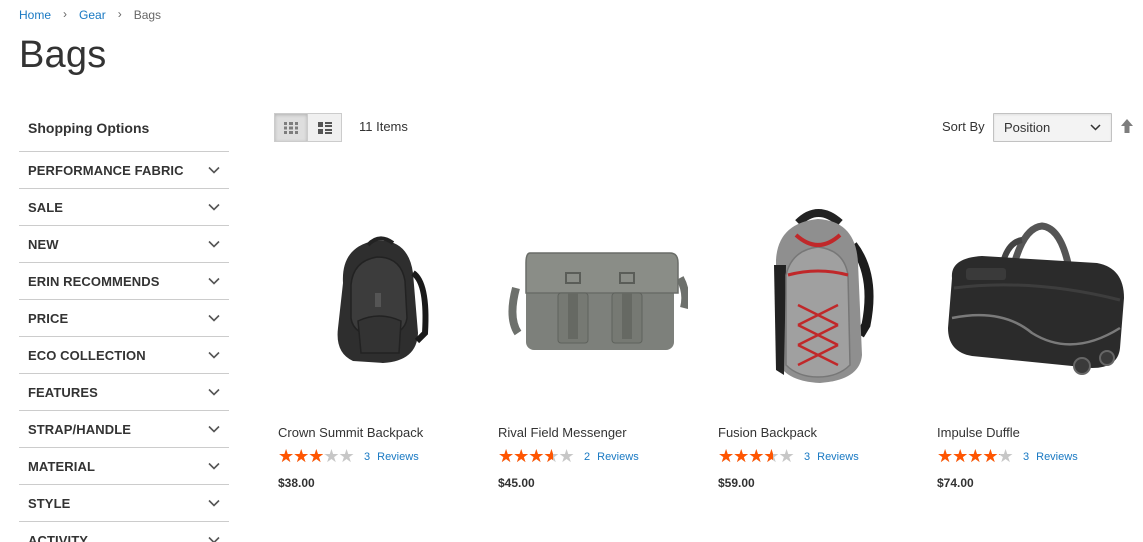  What do you see at coordinates (1037, 434) in the screenshot?
I see `product-name-link: Impulse Duffle` at bounding box center [1037, 434].